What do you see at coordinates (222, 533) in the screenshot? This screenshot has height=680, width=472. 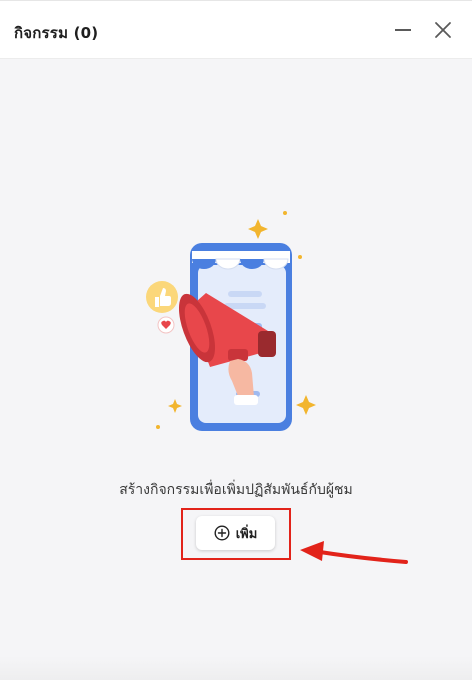 I see `plus-circle-icon` at bounding box center [222, 533].